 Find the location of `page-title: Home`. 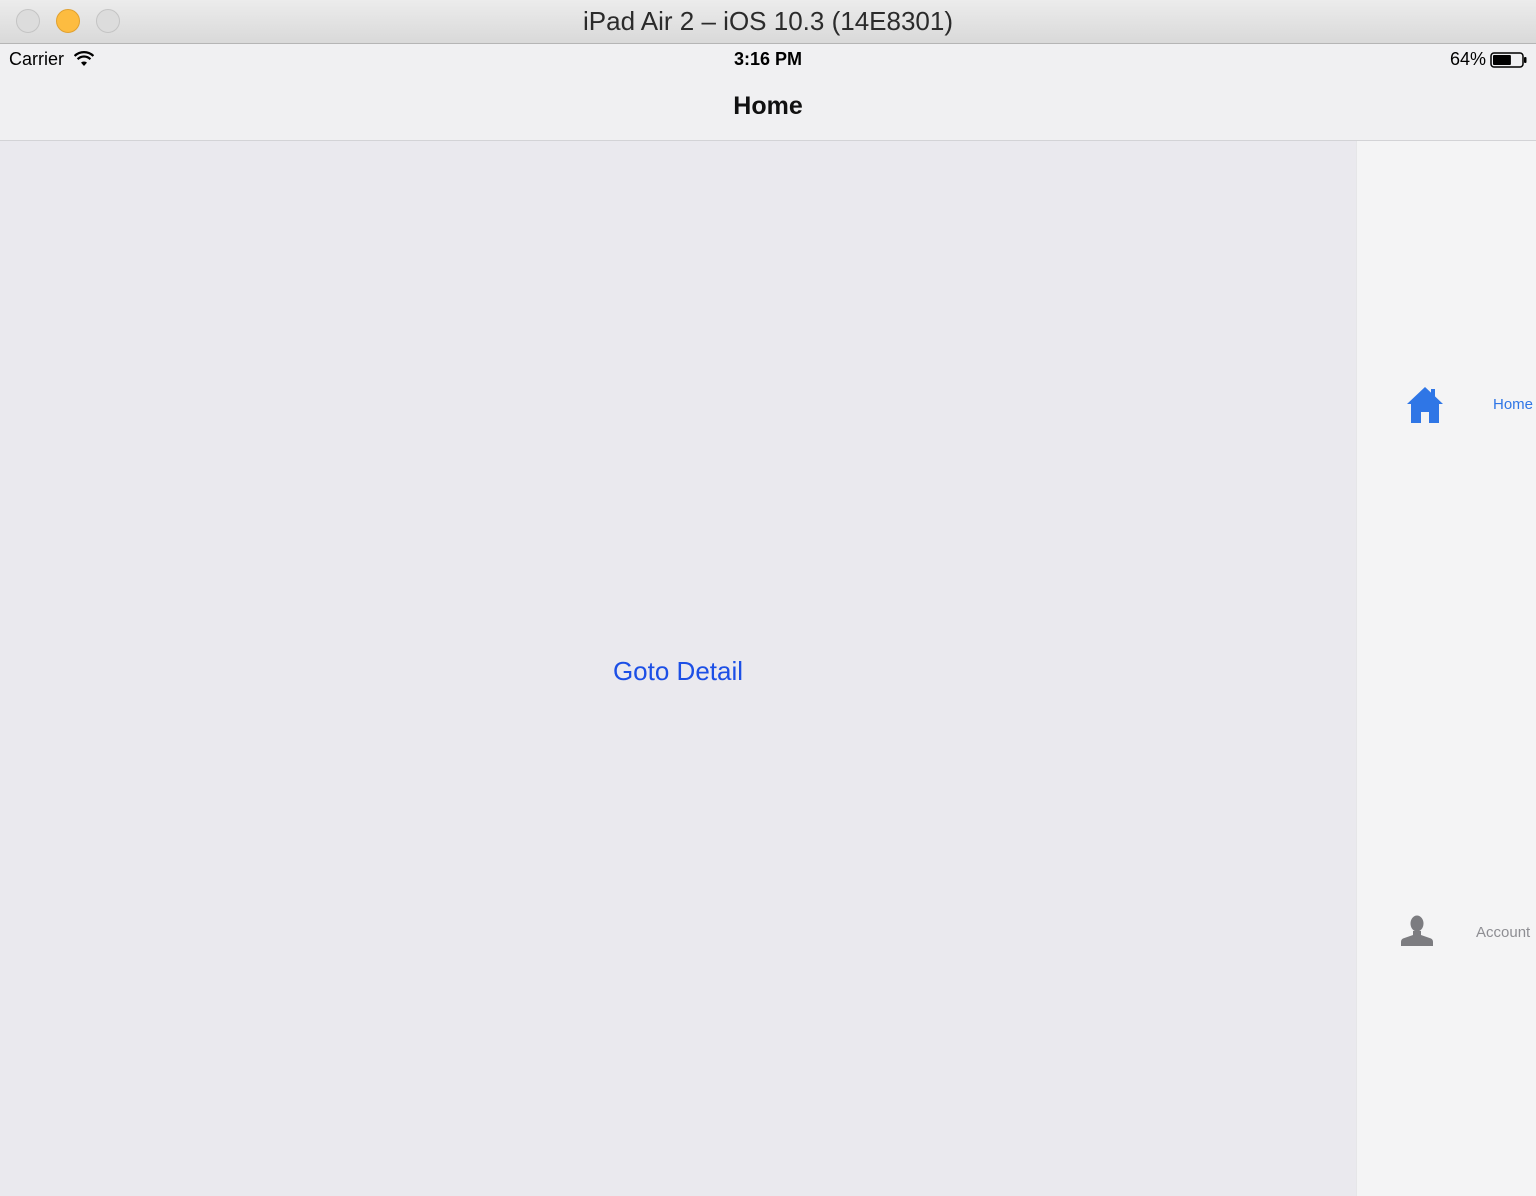

page-title: Home is located at coordinates (768, 106).